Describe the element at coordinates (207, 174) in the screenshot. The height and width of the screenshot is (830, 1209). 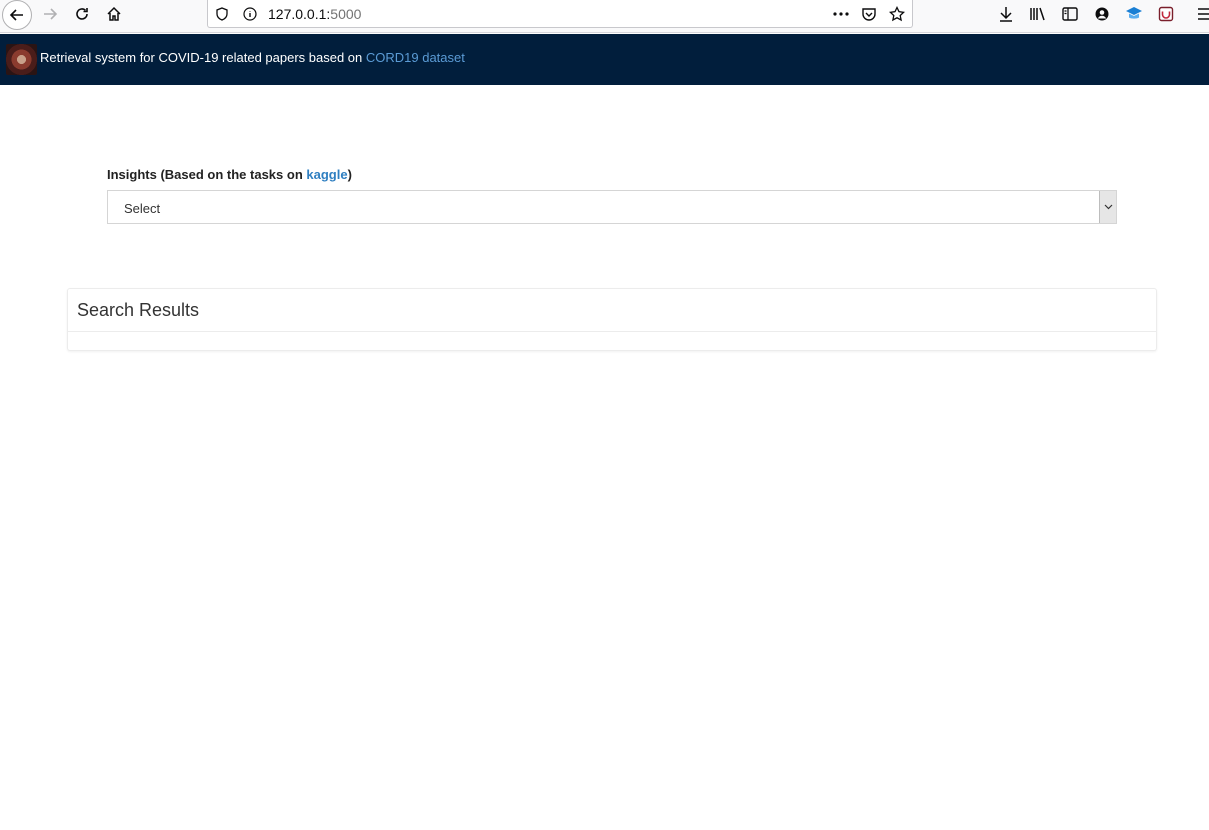
I see `insights-label-text: Insights (Based on the tasks on` at that location.